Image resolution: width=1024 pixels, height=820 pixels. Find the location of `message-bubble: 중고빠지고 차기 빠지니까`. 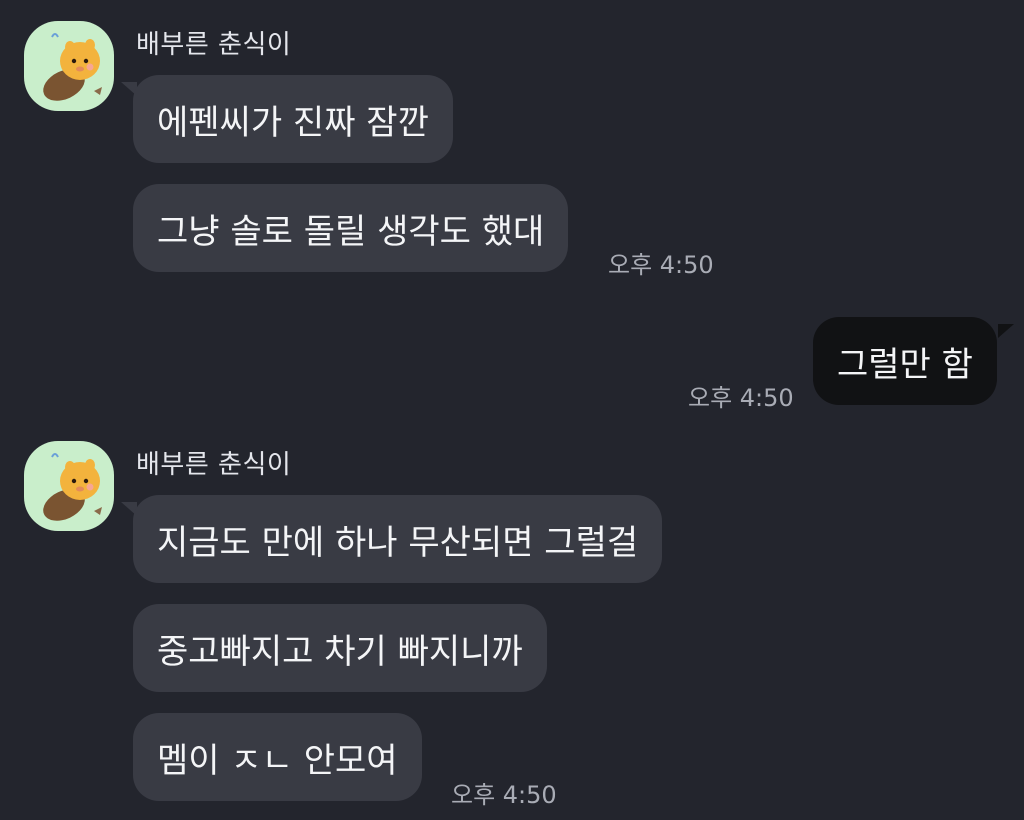

message-bubble: 중고빠지고 차기 빠지니까 is located at coordinates (340, 648).